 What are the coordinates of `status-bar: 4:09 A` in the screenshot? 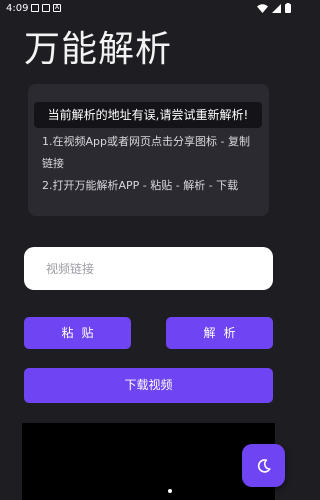 It's located at (148, 9).